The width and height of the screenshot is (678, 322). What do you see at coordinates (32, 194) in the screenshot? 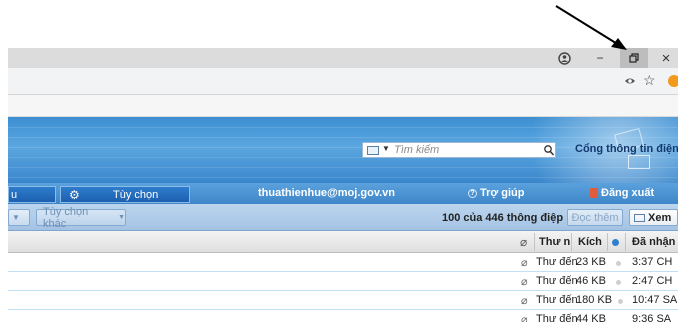
I see `tab-mail: u` at bounding box center [32, 194].